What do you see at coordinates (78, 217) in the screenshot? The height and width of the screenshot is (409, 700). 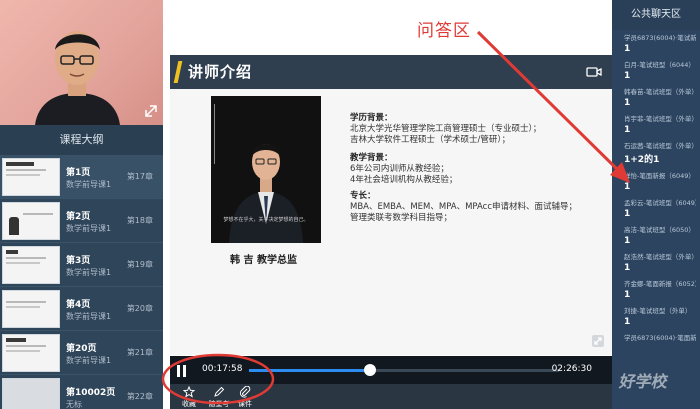 I see `page-title: 第2页` at bounding box center [78, 217].